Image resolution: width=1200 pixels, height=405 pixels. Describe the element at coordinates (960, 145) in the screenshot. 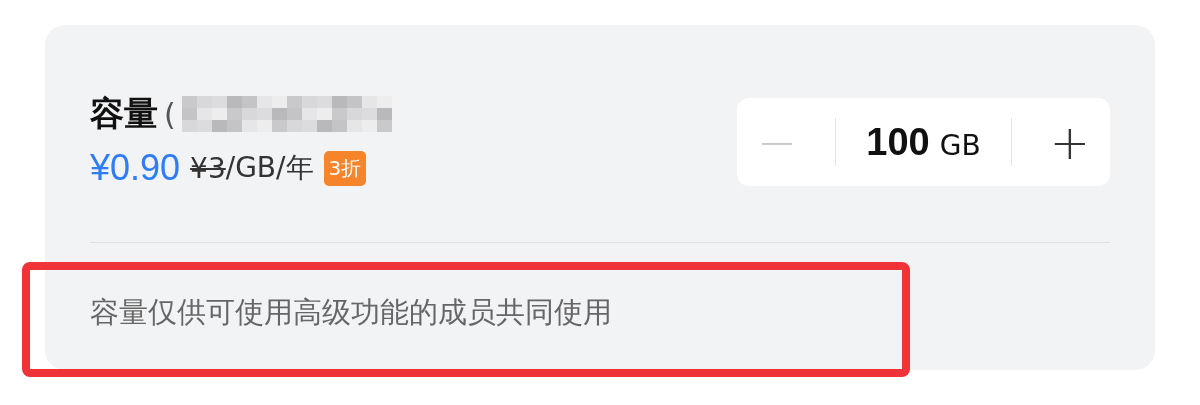

I see `quantity-unit: GB` at that location.